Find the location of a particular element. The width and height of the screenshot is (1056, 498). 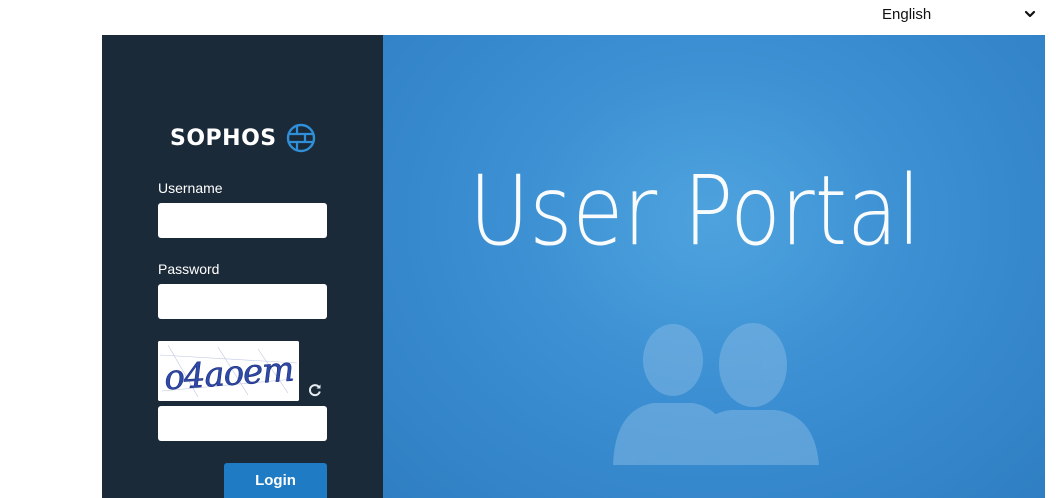

page-title: User Portal is located at coordinates (695, 211).